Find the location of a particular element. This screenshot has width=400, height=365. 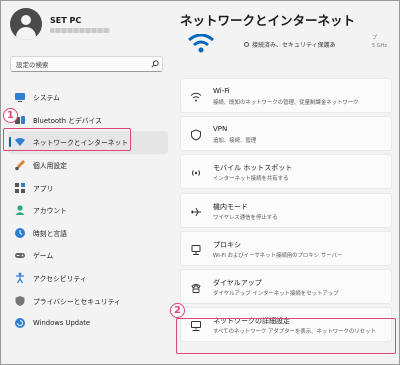

hotspot-icon is located at coordinates (196, 173).